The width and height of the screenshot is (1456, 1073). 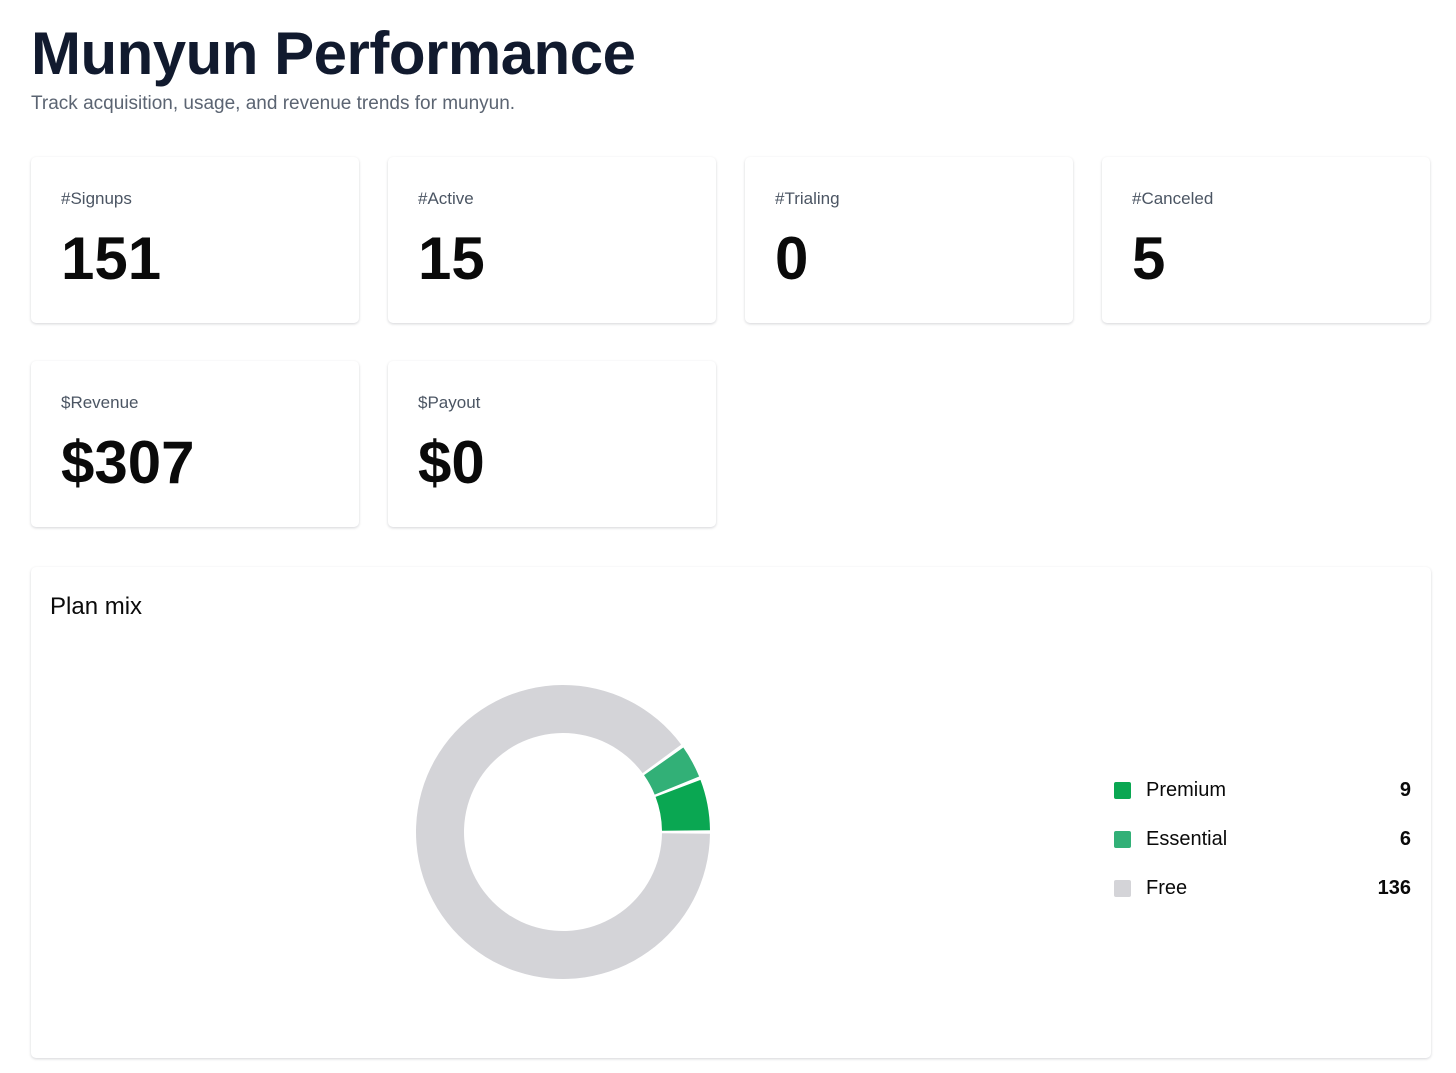 I want to click on legend-label: Premium, so click(x=1186, y=790).